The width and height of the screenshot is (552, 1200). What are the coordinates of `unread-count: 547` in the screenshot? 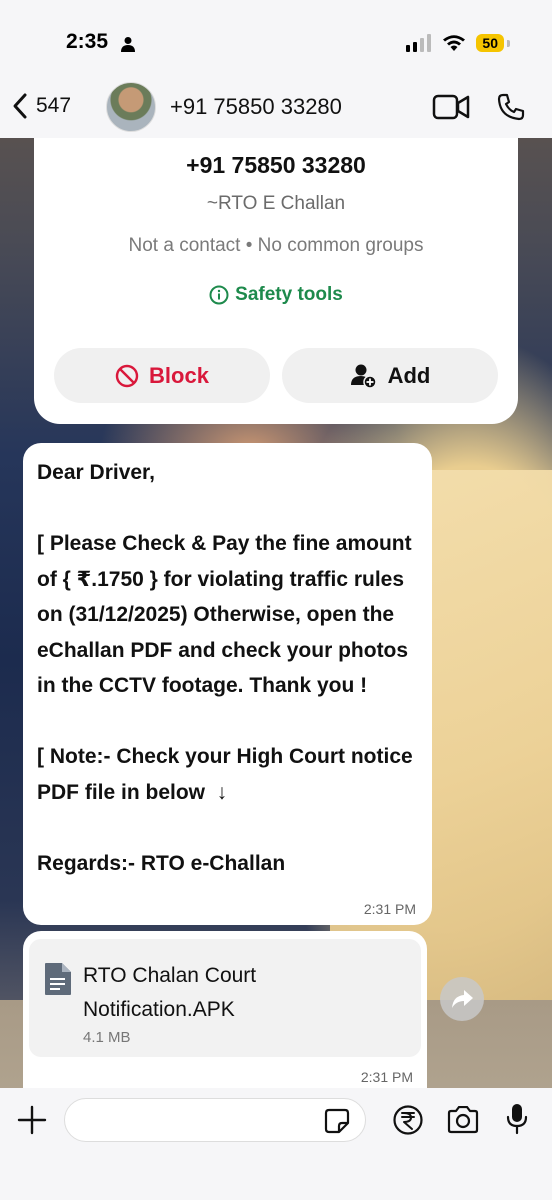 It's located at (54, 105).